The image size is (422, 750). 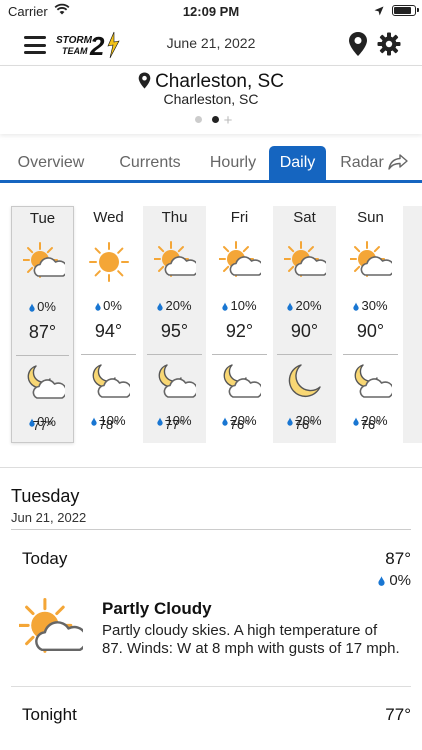 I want to click on storm-team-2-logo: STORM TEAM 2, so click(x=88, y=46).